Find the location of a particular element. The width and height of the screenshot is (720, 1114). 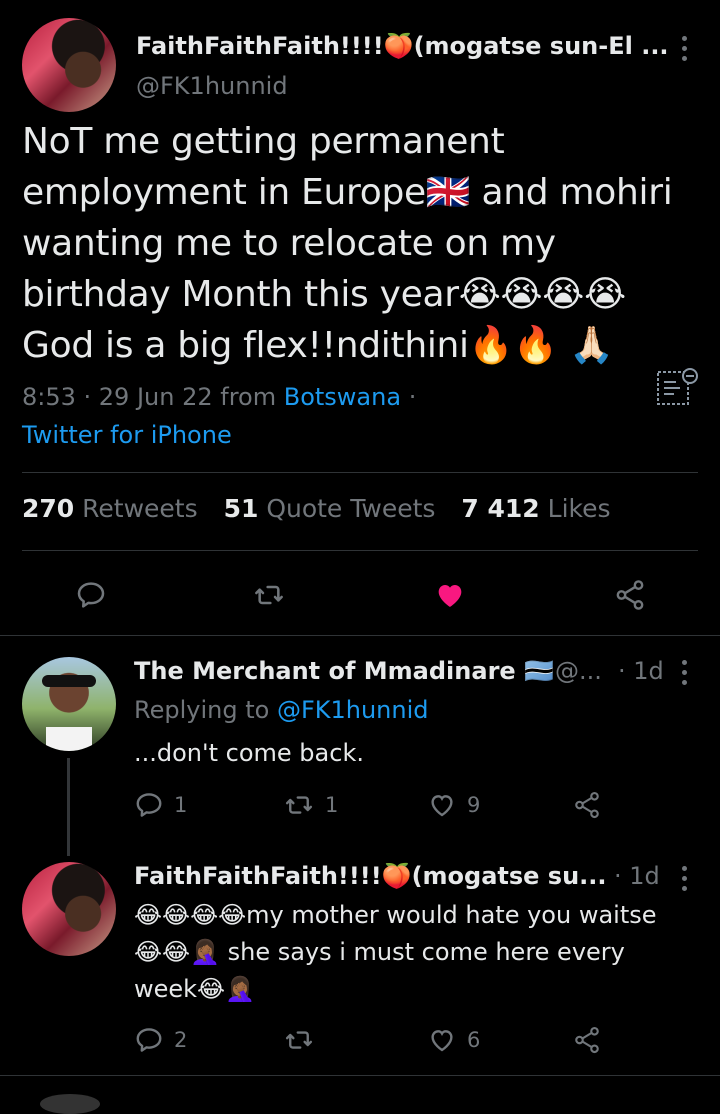

tweet-time: 8:53 · 29 Jun 22 from is located at coordinates (153, 397).